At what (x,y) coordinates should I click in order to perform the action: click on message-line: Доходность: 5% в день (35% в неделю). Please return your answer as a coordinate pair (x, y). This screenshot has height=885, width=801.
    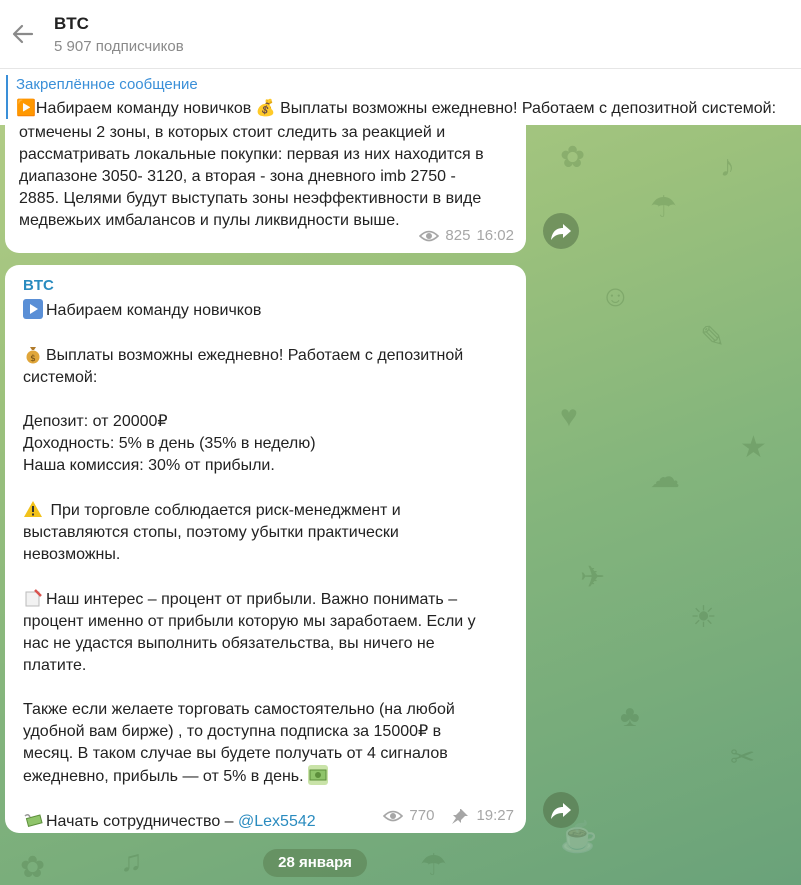
    Looking at the image, I should click on (169, 443).